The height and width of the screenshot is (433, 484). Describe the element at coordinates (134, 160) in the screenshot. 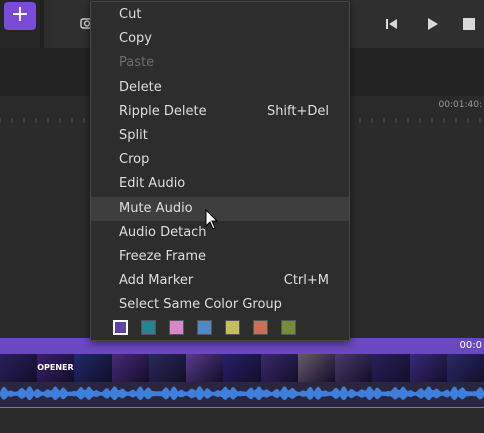

I see `menu-item-label: Crop` at that location.